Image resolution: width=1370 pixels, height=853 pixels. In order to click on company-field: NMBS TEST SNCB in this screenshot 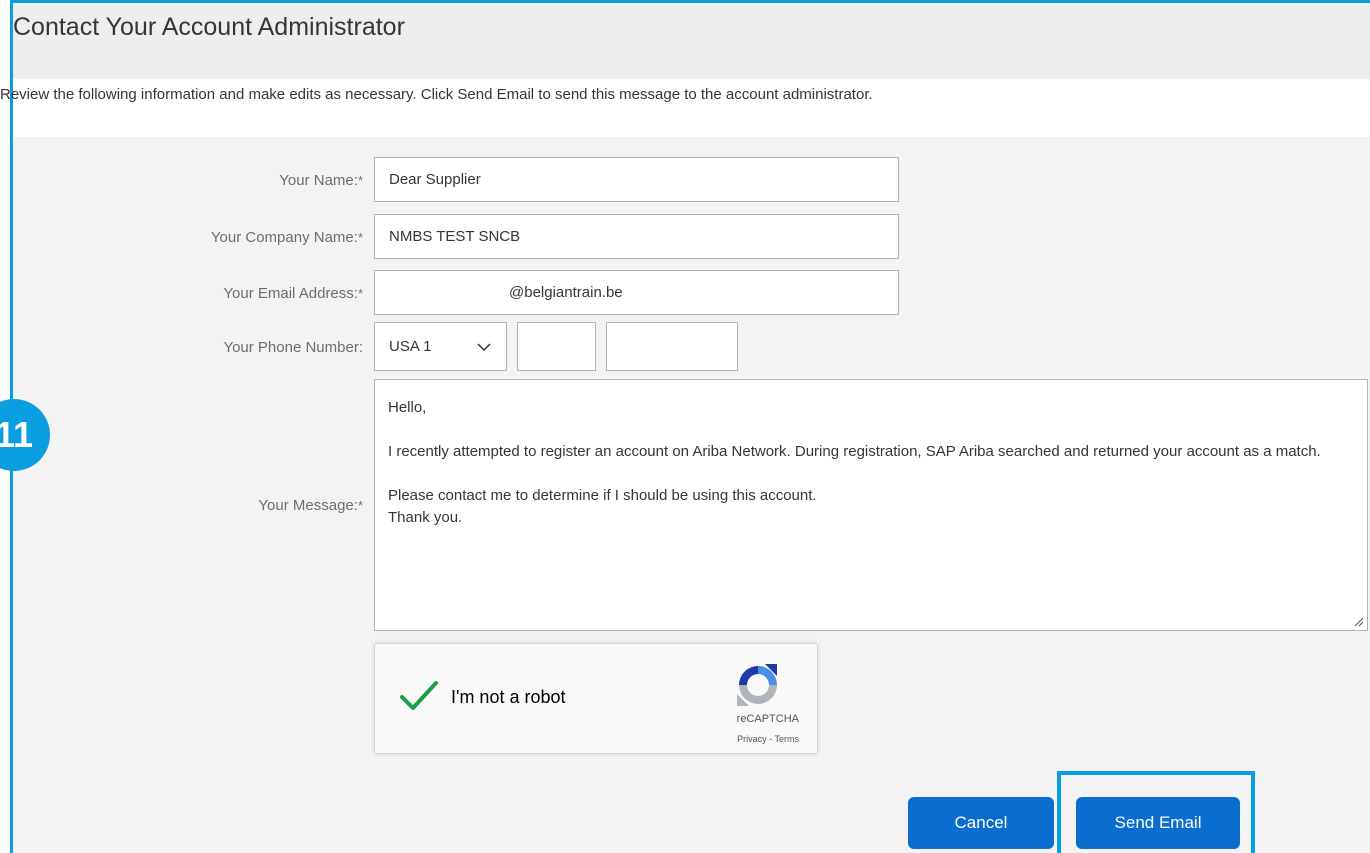, I will do `click(636, 236)`.